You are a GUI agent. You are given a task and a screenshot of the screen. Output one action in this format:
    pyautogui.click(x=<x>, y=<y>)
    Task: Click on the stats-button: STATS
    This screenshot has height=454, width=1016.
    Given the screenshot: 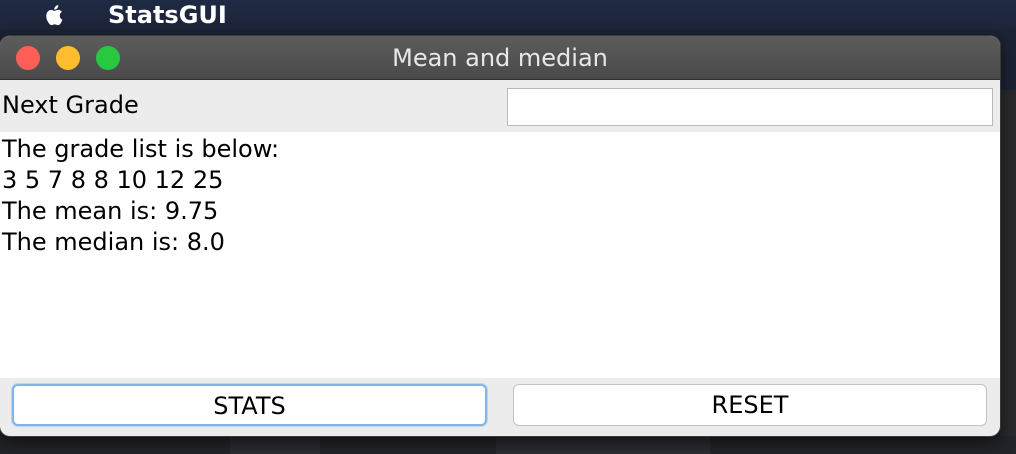 What is the action you would take?
    pyautogui.click(x=249, y=405)
    